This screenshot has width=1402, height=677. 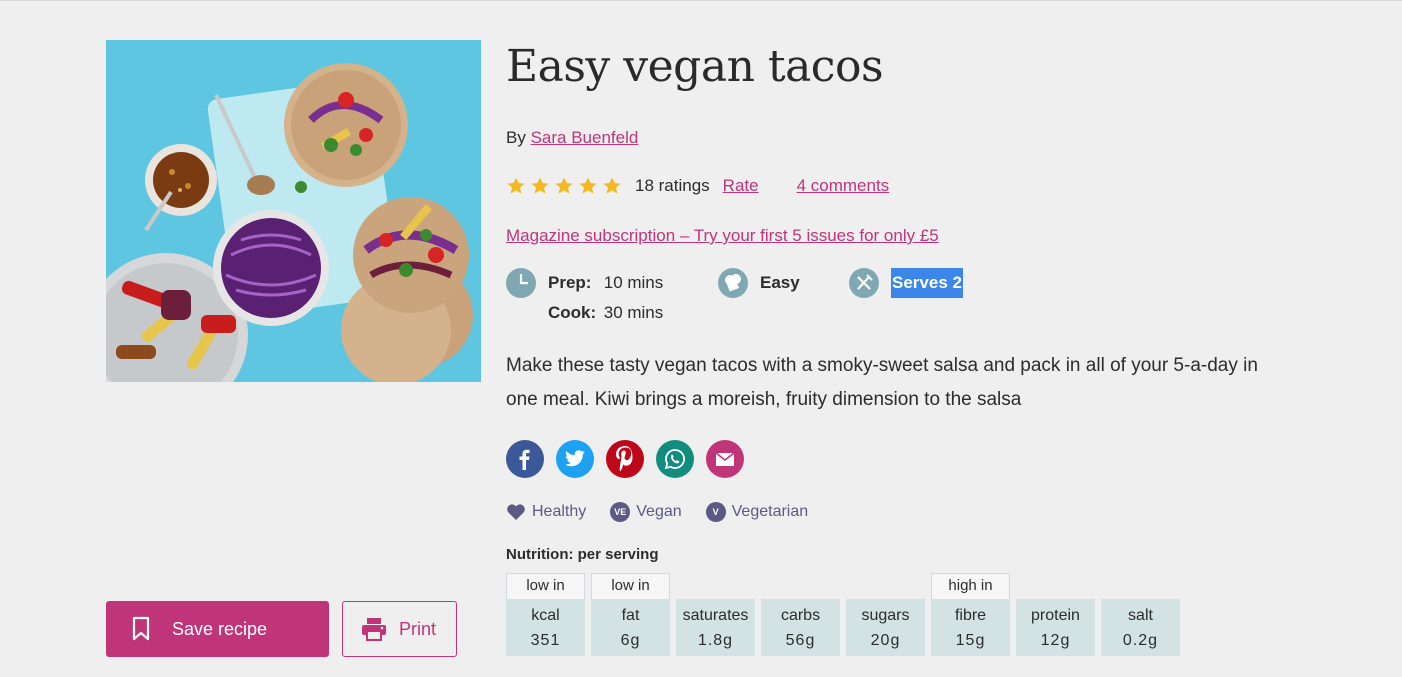 I want to click on printer-icon, so click(x=374, y=629).